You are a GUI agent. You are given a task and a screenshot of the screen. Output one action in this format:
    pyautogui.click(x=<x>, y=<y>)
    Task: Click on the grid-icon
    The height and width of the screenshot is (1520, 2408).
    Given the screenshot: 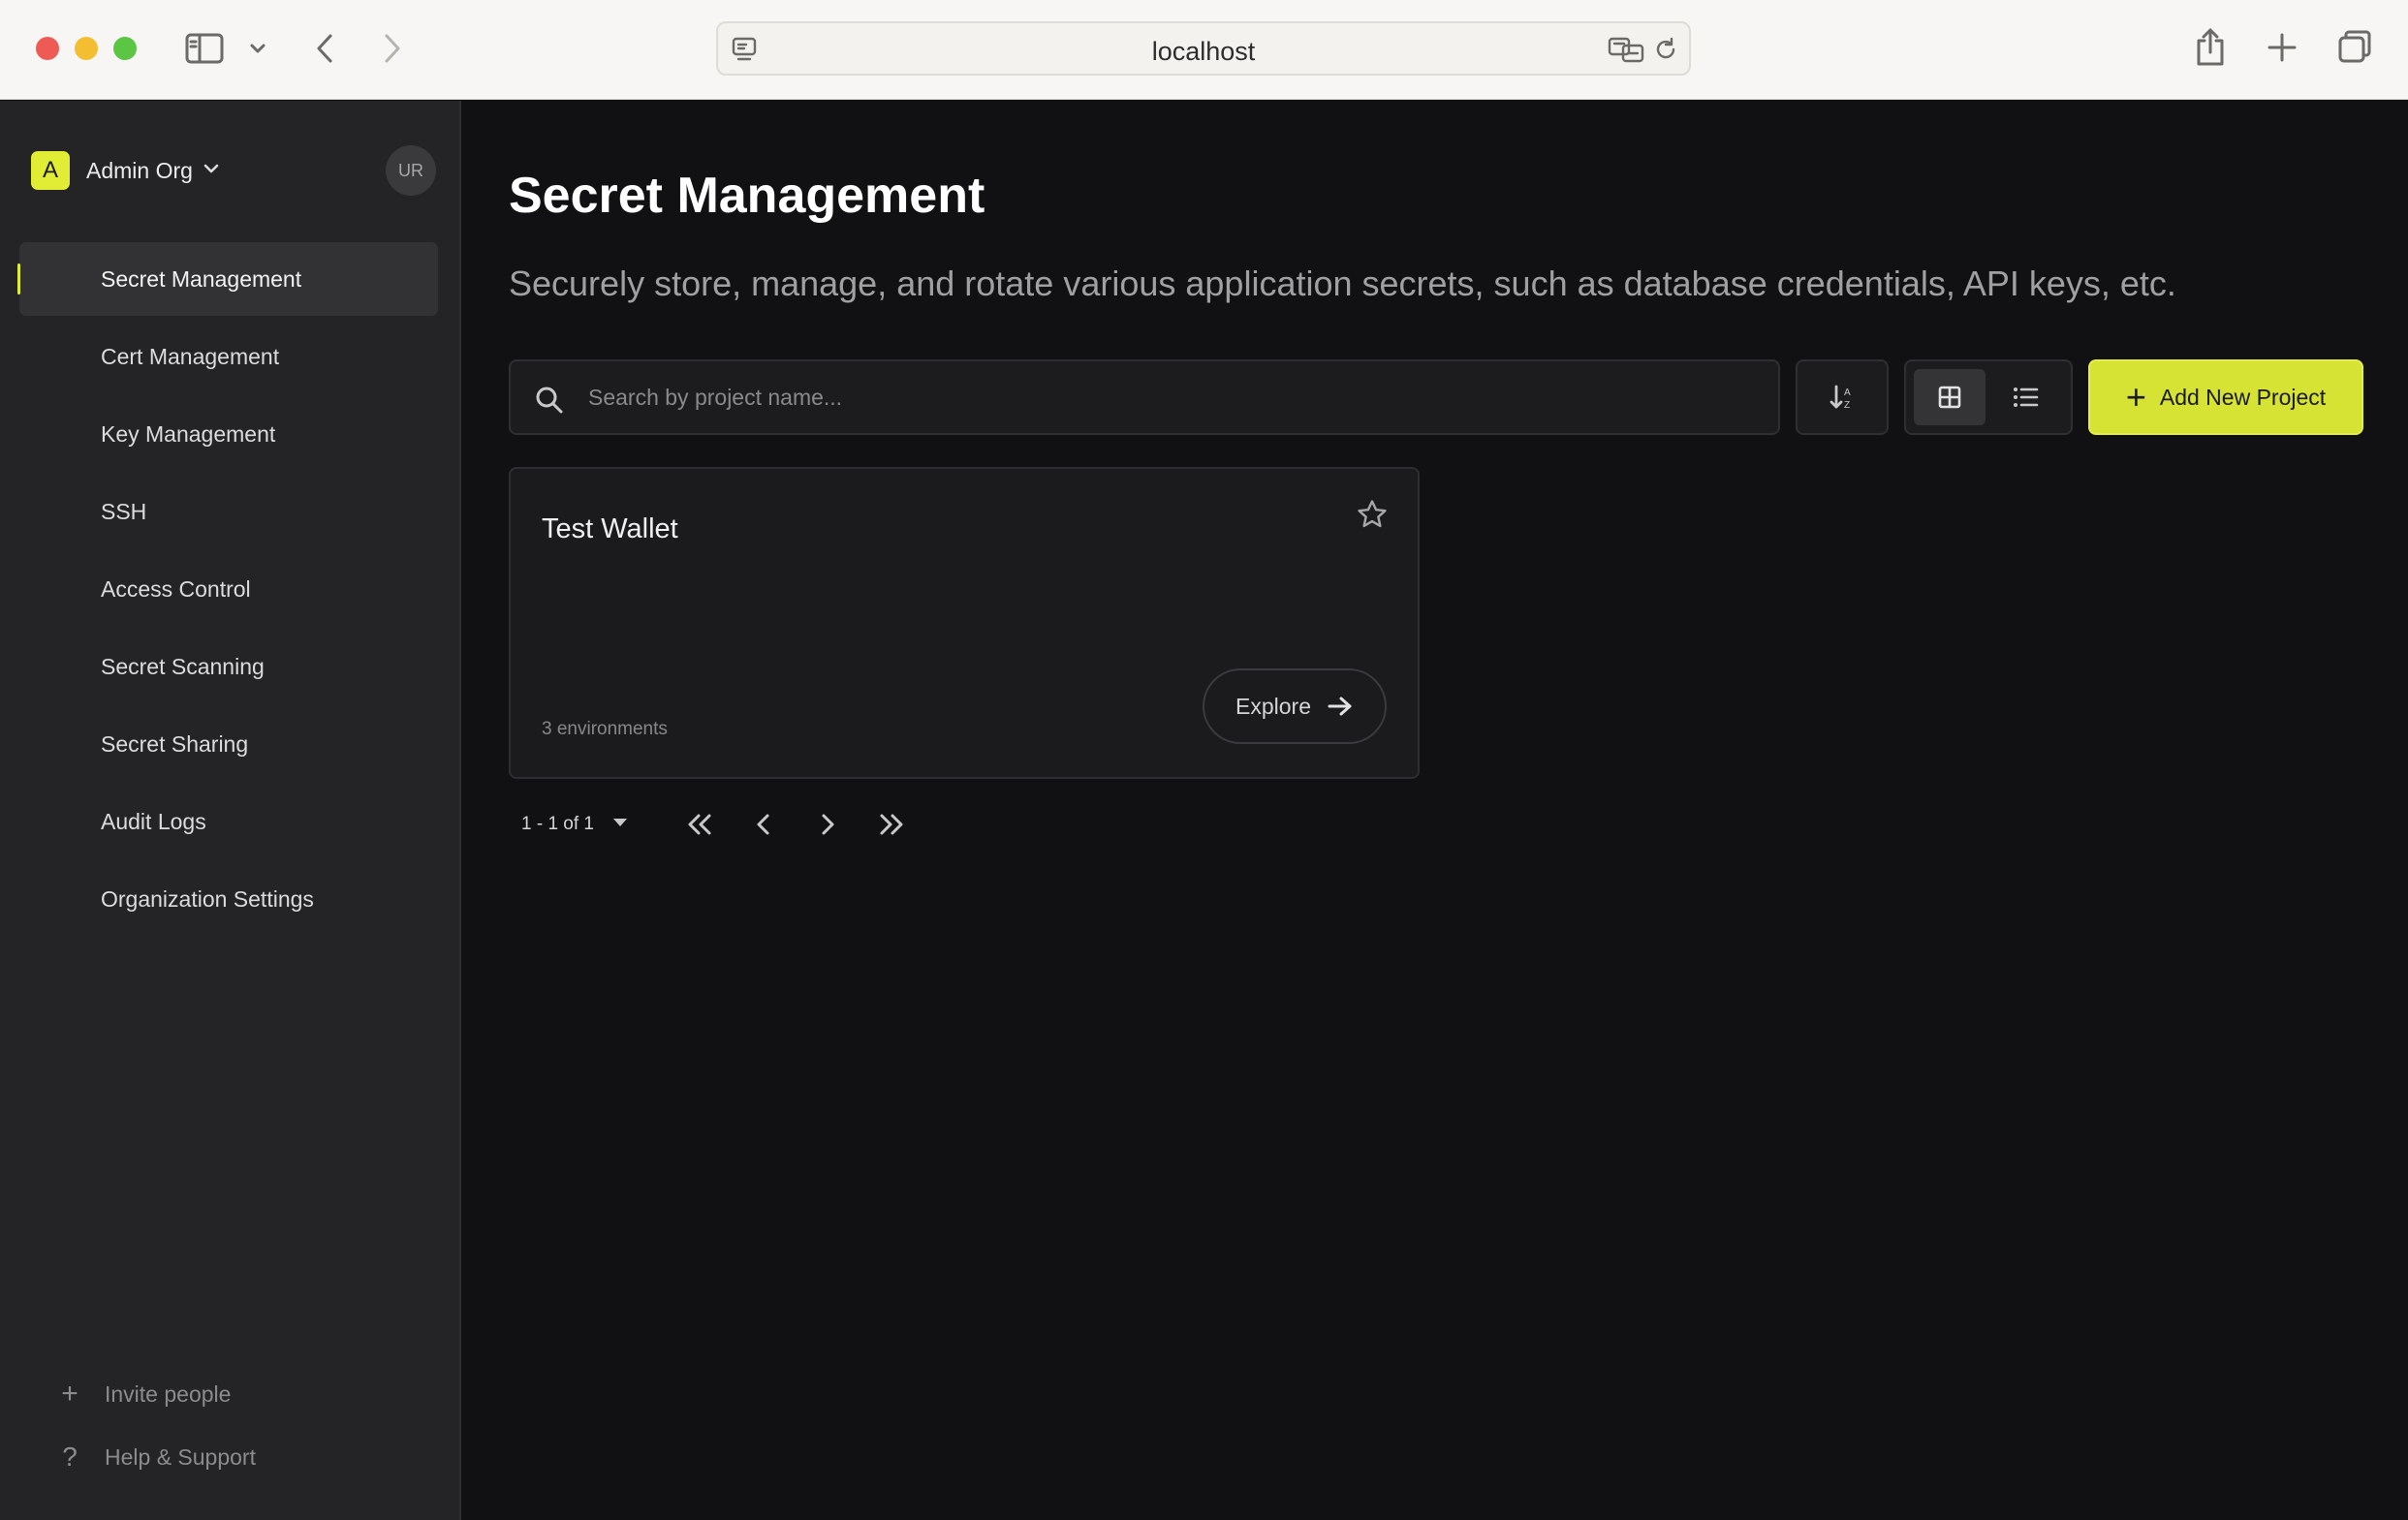 What is the action you would take?
    pyautogui.click(x=1950, y=398)
    